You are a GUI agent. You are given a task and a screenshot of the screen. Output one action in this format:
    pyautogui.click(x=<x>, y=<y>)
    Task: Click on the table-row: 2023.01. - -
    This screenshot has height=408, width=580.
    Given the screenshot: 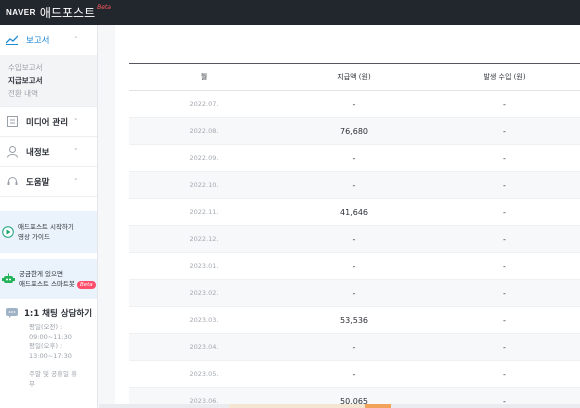 What is the action you would take?
    pyautogui.click(x=354, y=266)
    